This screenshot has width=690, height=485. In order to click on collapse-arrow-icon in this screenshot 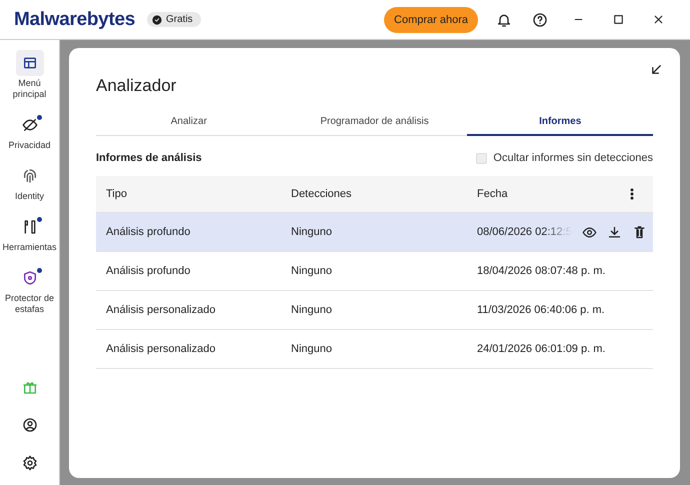, I will do `click(656, 69)`.